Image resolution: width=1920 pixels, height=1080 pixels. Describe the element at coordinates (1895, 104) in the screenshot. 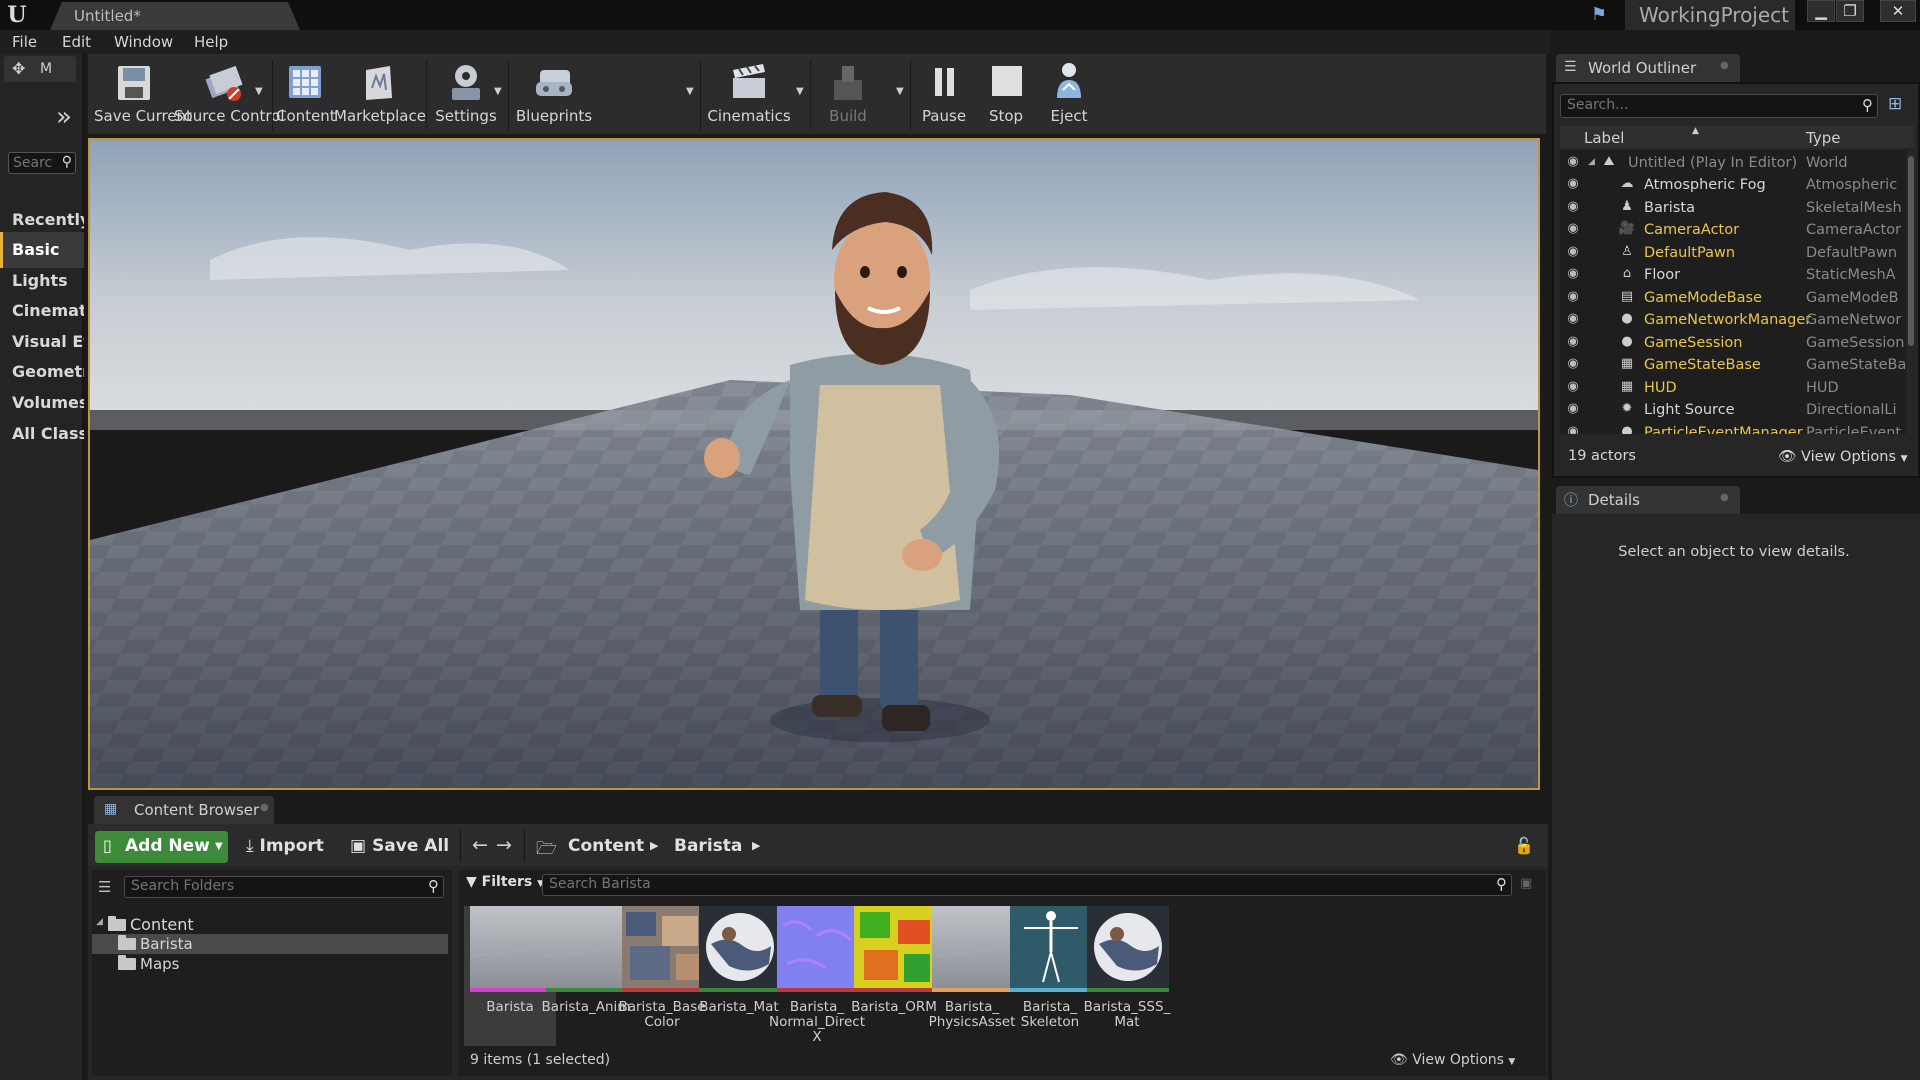

I see `create-folder-icon: ⊞` at that location.